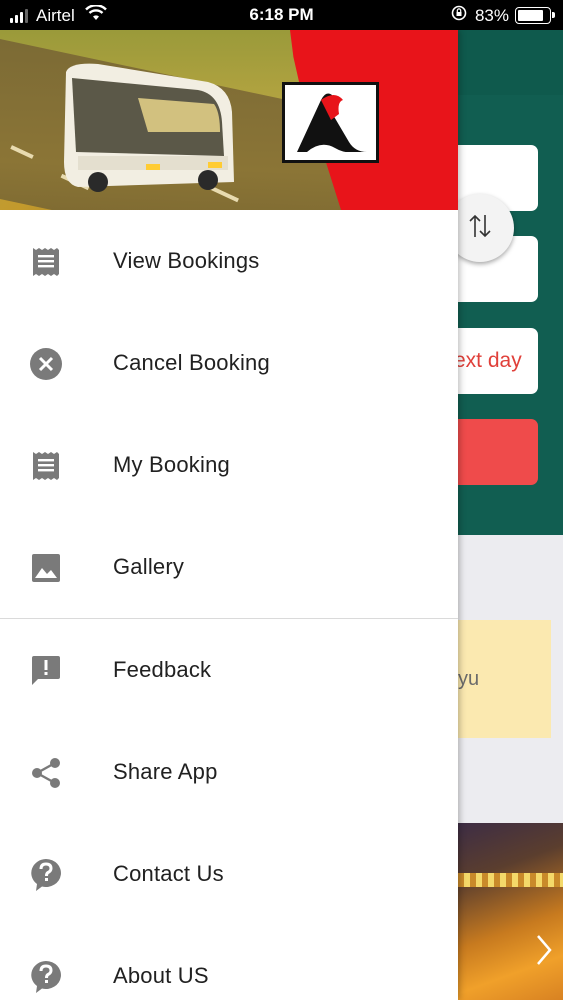 Image resolution: width=563 pixels, height=1000 pixels. I want to click on menu-item-gallery: Gallery, so click(229, 567).